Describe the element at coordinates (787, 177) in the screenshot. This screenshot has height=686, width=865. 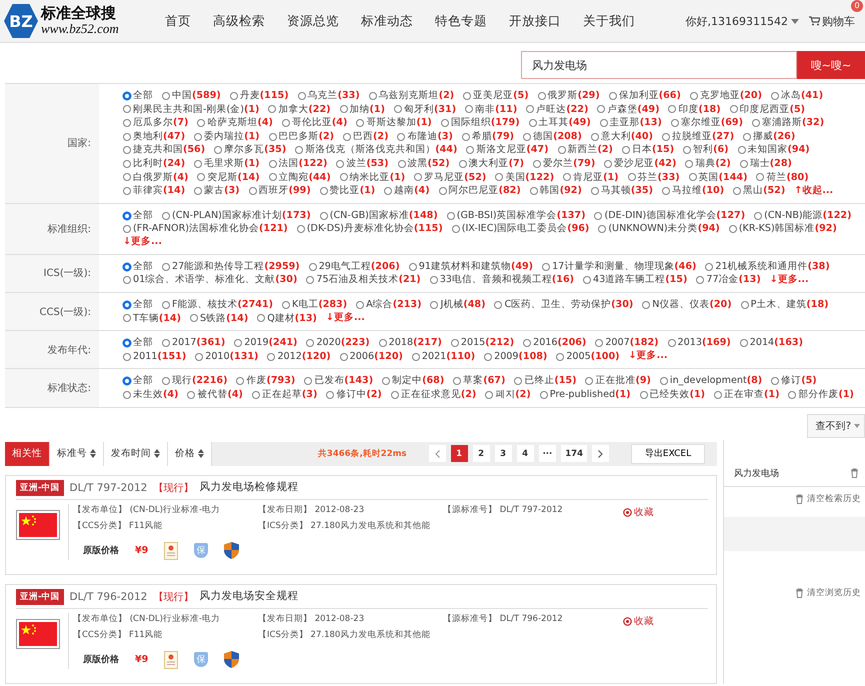
I see `filter-option: 荷兰(80)` at that location.